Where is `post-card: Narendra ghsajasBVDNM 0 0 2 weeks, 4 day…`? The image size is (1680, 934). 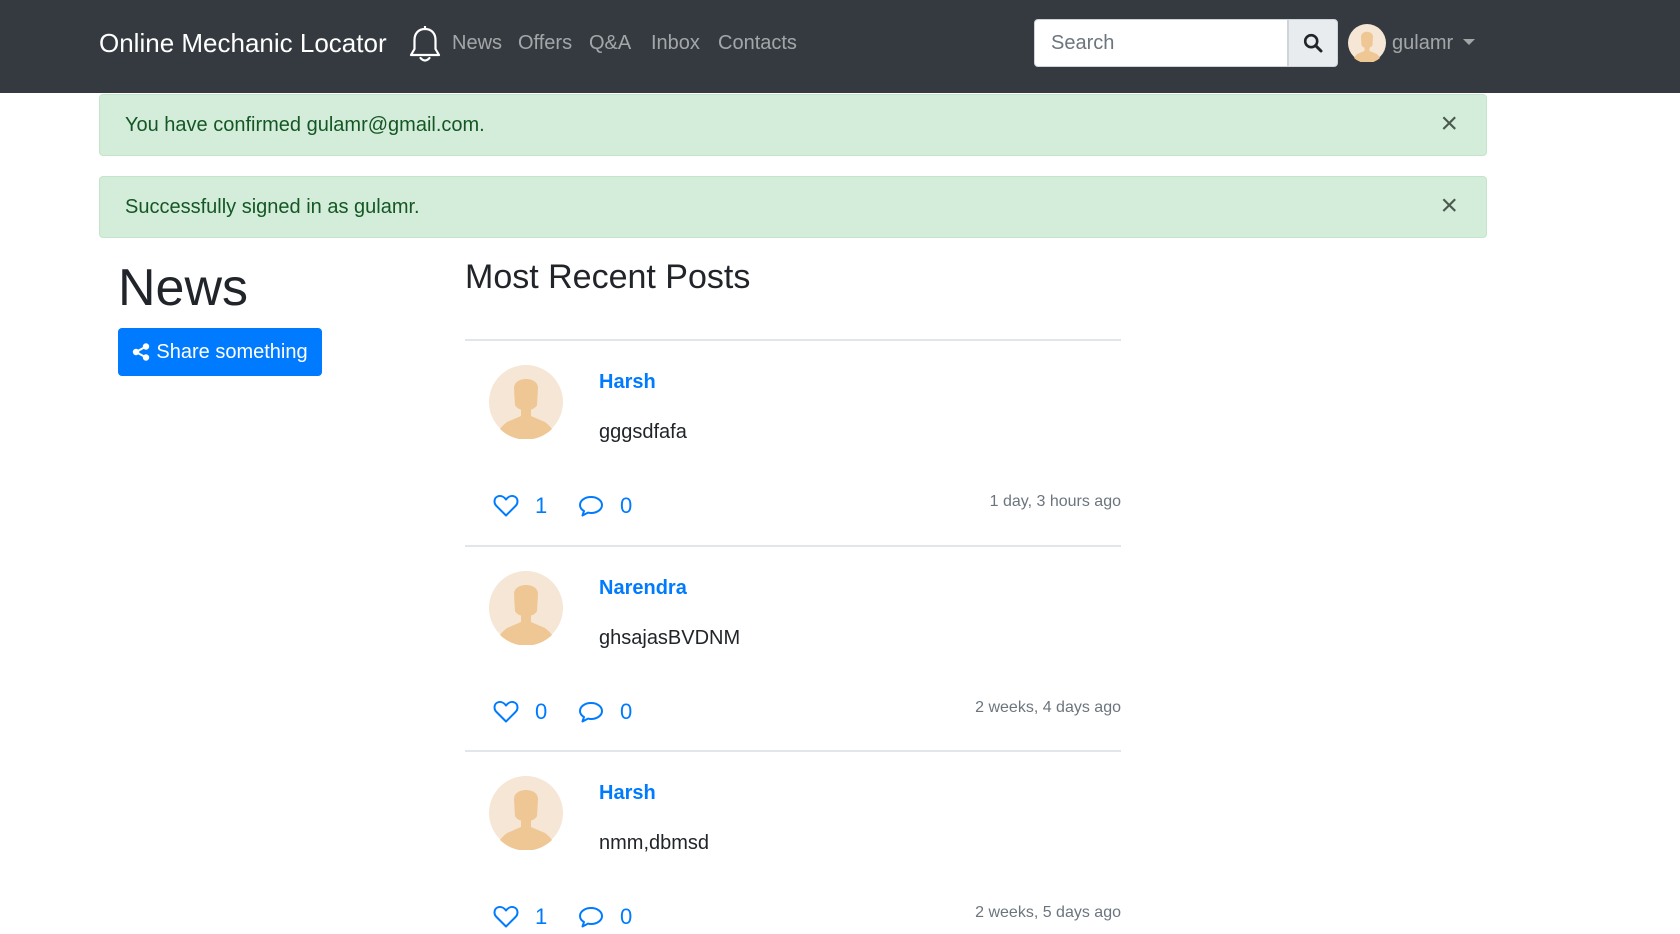
post-card: Narendra ghsajasBVDNM 0 0 2 weeks, 4 day… is located at coordinates (793, 647).